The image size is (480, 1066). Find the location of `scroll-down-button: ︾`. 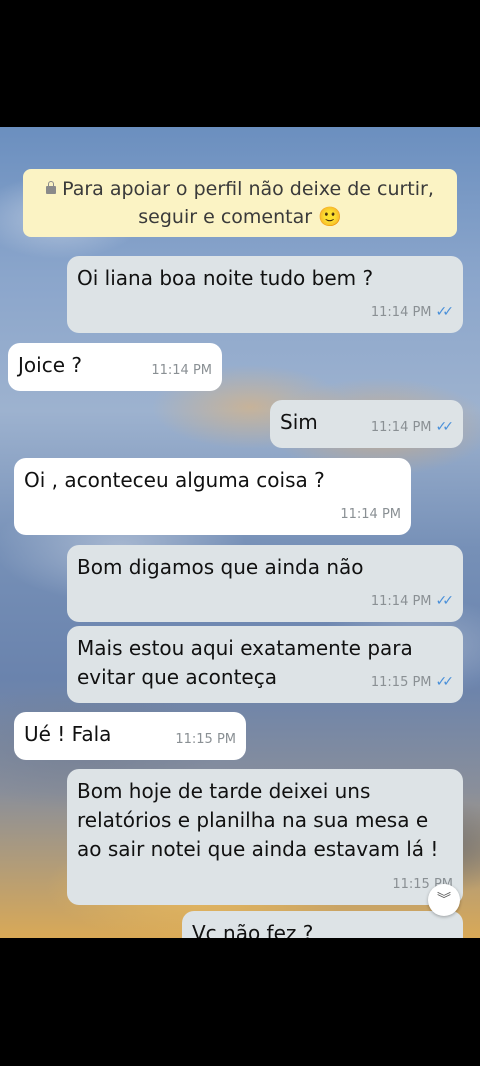

scroll-down-button: ︾ is located at coordinates (444, 900).